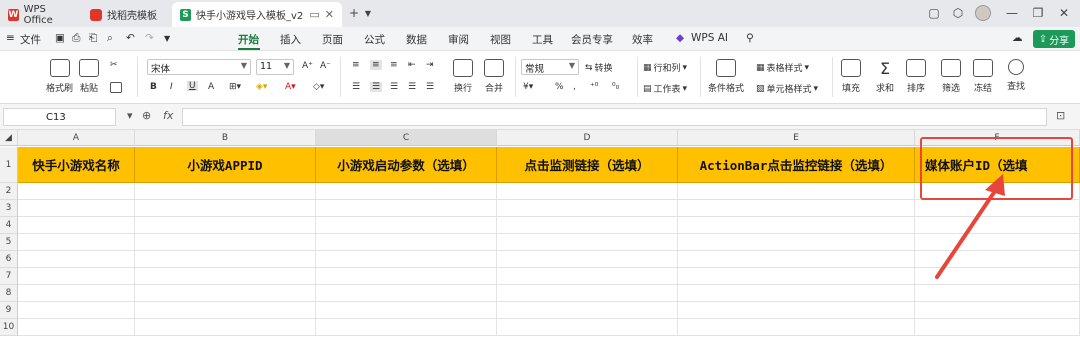  Describe the element at coordinates (248, 39) in the screenshot. I see `menu-home: 开始` at that location.